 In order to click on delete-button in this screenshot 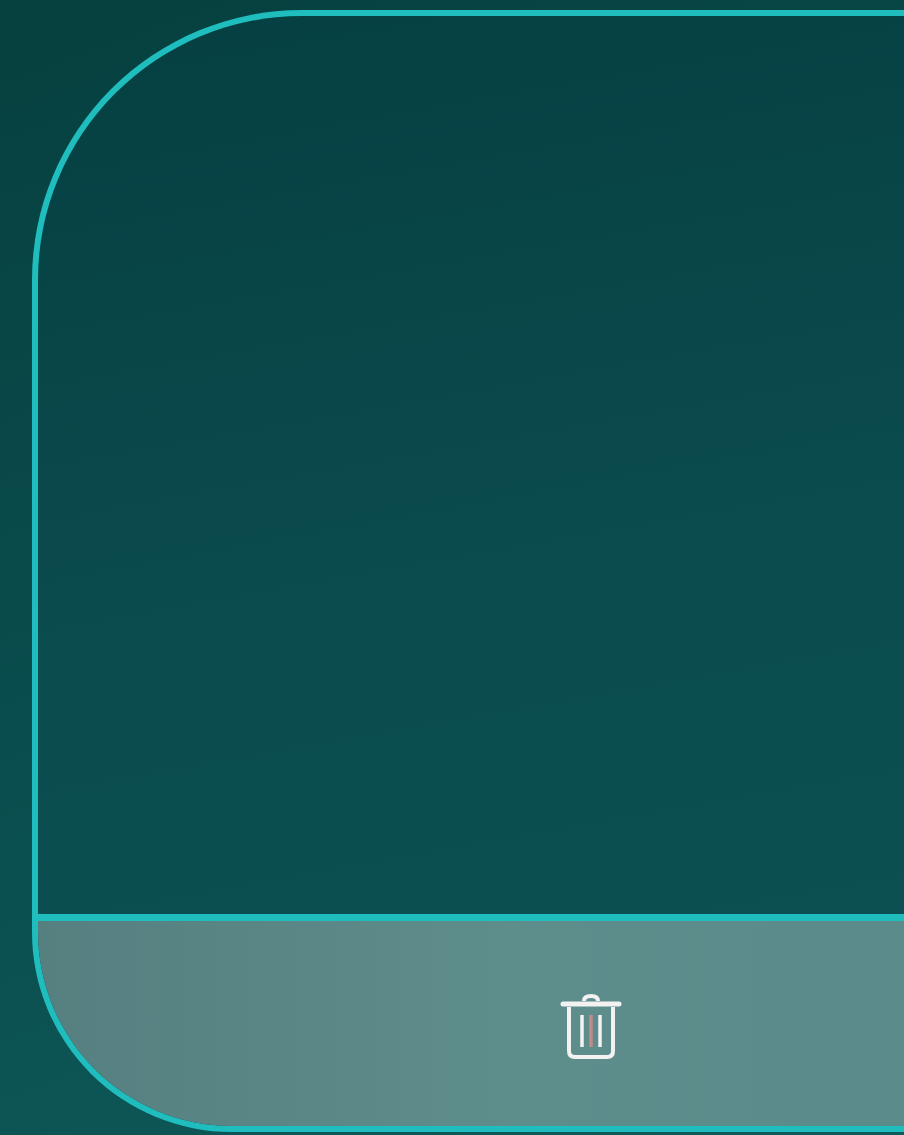, I will do `click(591, 1027)`.